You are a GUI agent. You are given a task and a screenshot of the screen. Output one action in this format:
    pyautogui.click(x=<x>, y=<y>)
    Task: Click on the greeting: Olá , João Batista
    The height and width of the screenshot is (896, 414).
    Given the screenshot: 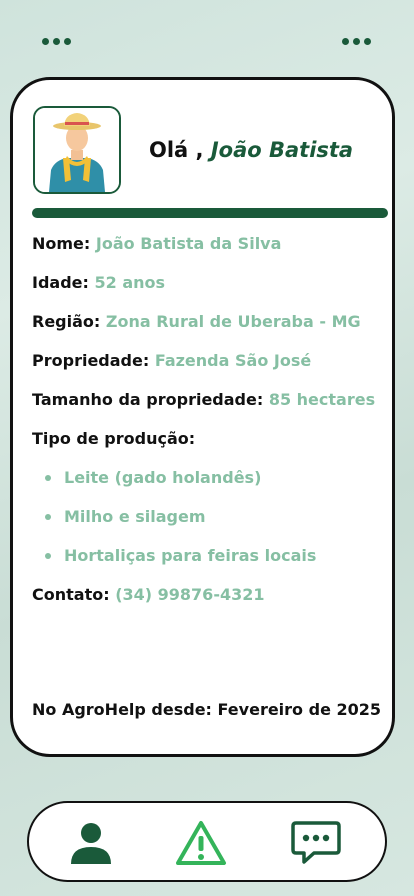 What is the action you would take?
    pyautogui.click(x=251, y=150)
    